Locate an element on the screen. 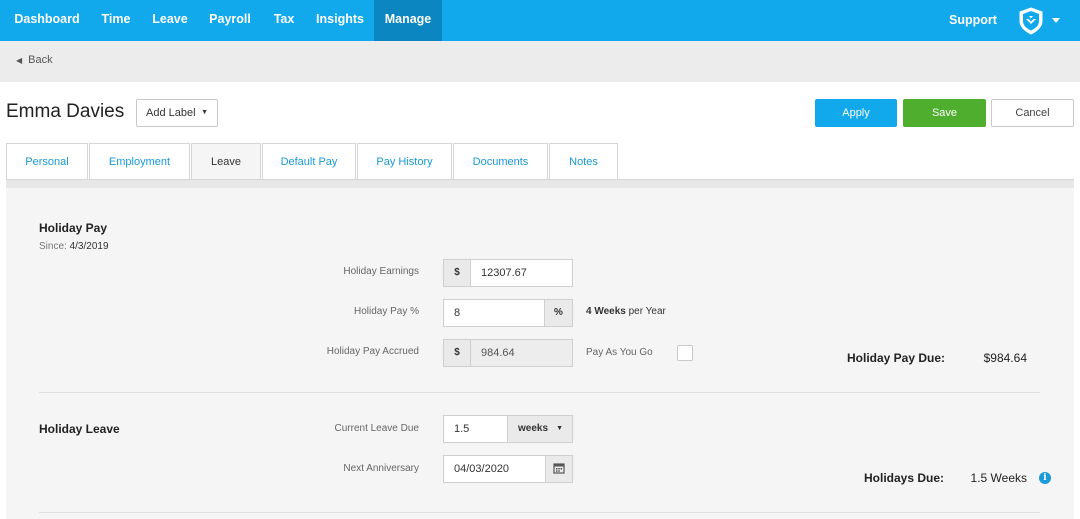 Image resolution: width=1080 pixels, height=519 pixels. back-bar: ◀ Back is located at coordinates (540, 61).